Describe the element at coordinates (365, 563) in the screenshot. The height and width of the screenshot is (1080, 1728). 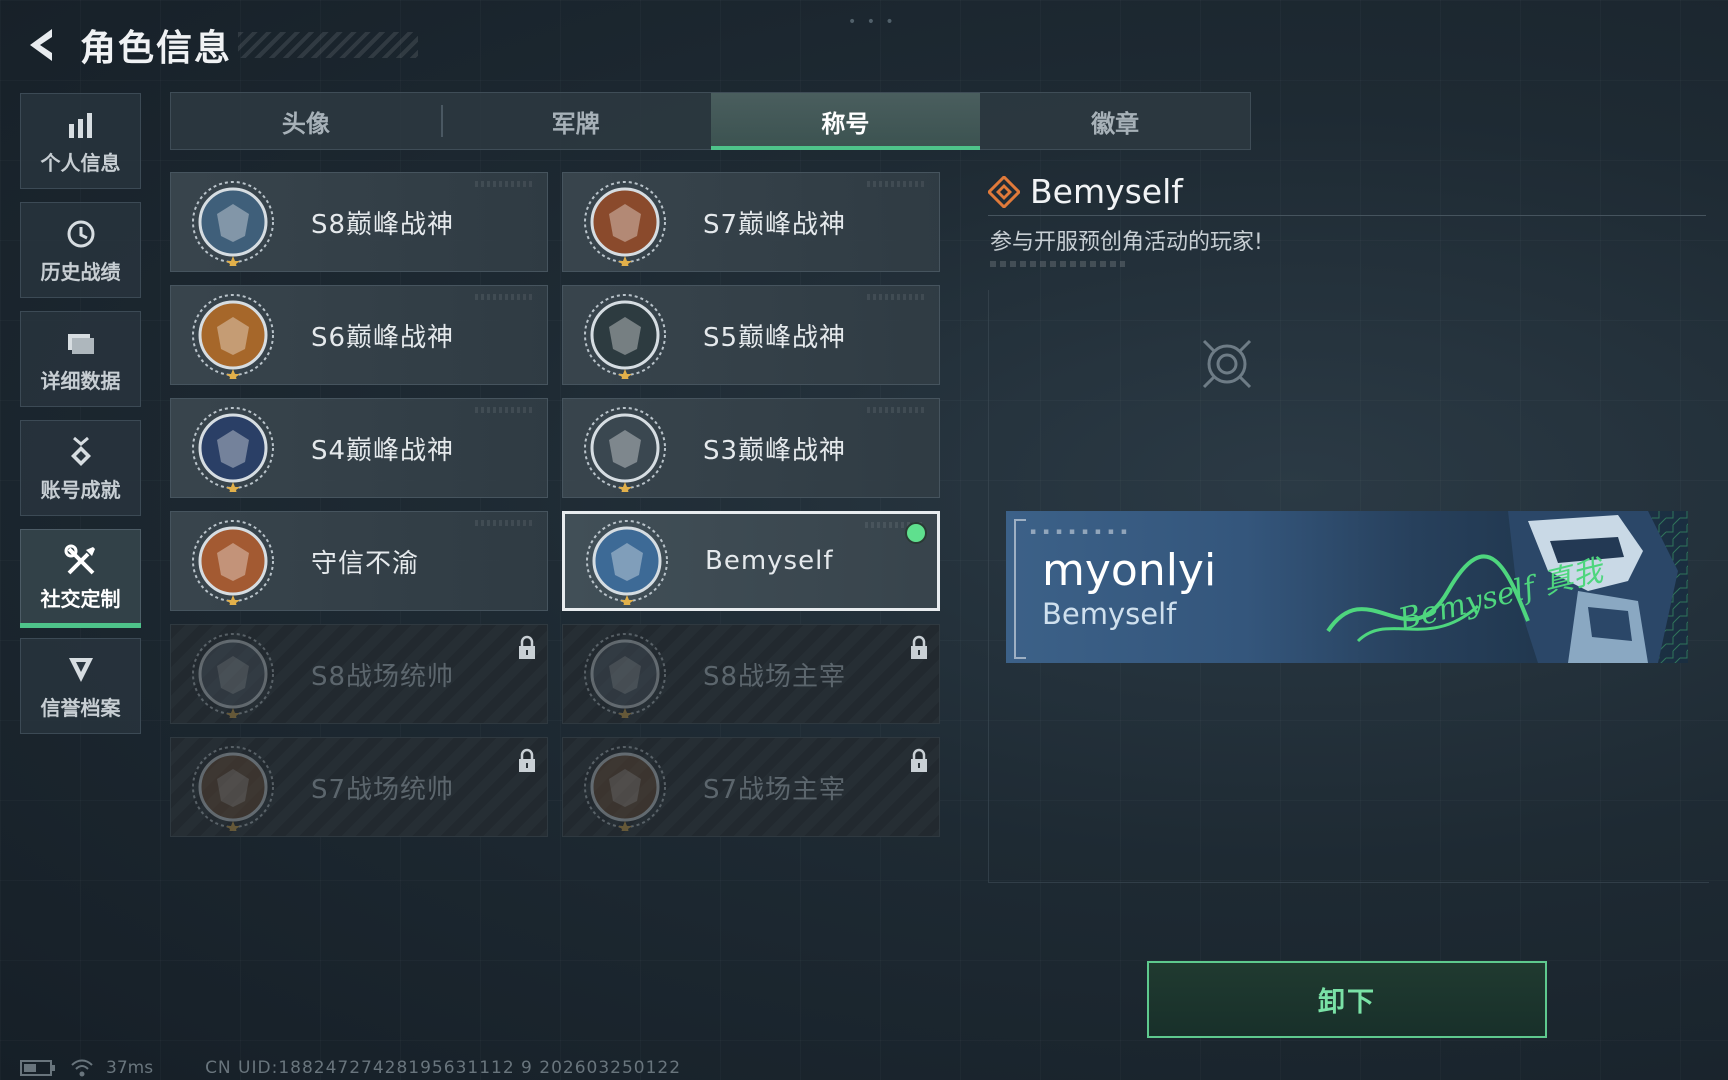
I see `title-card-name: 守信不渝` at that location.